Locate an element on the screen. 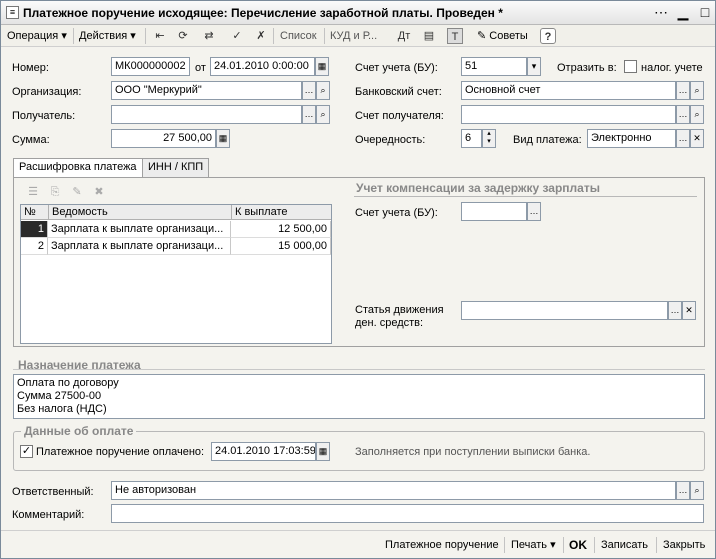 The image size is (716, 559). document-icon: ≡ is located at coordinates (12, 12).